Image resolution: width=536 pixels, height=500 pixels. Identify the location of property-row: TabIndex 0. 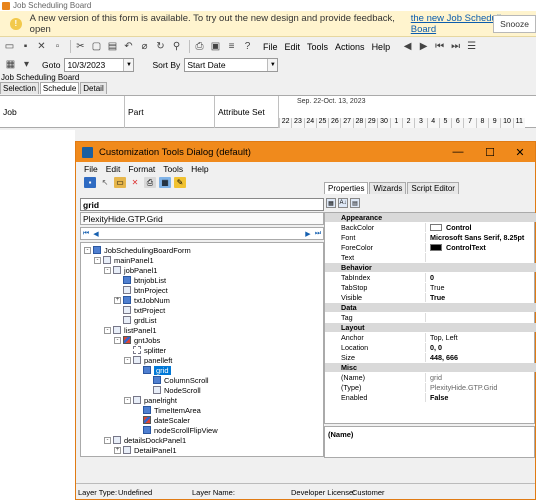
(430, 277).